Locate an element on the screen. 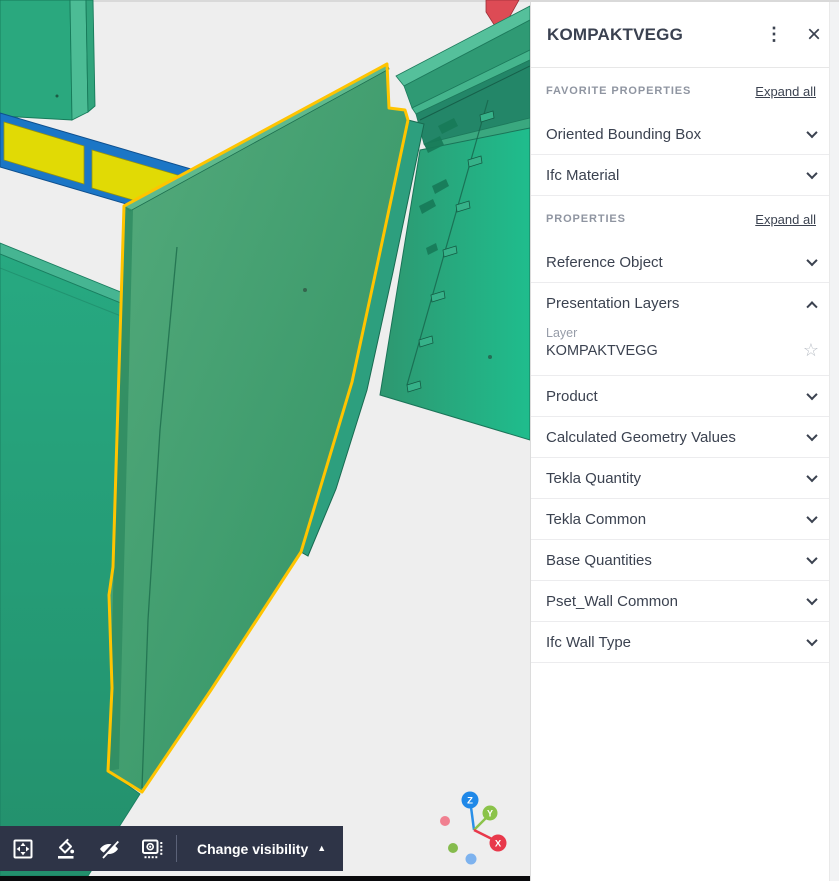 Image resolution: width=839 pixels, height=881 pixels. section-label: Ifc Wall Type is located at coordinates (589, 642).